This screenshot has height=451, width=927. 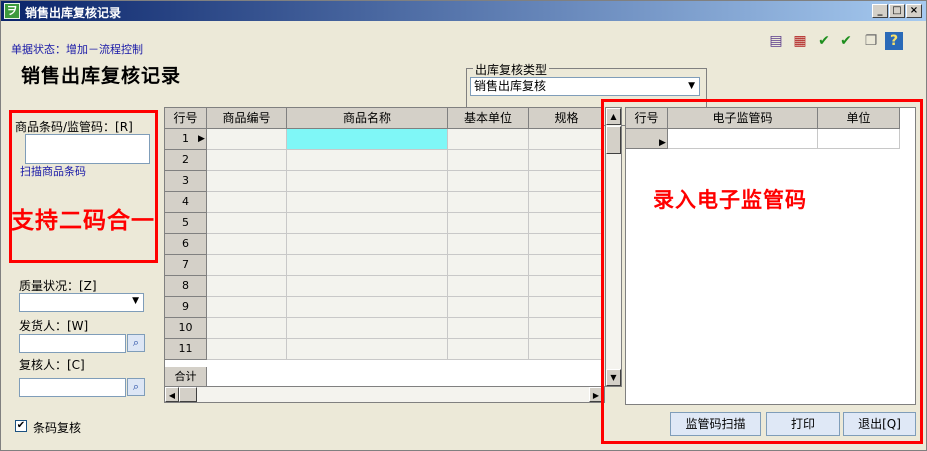 What do you see at coordinates (83, 186) in the screenshot?
I see `highlight-box-left` at bounding box center [83, 186].